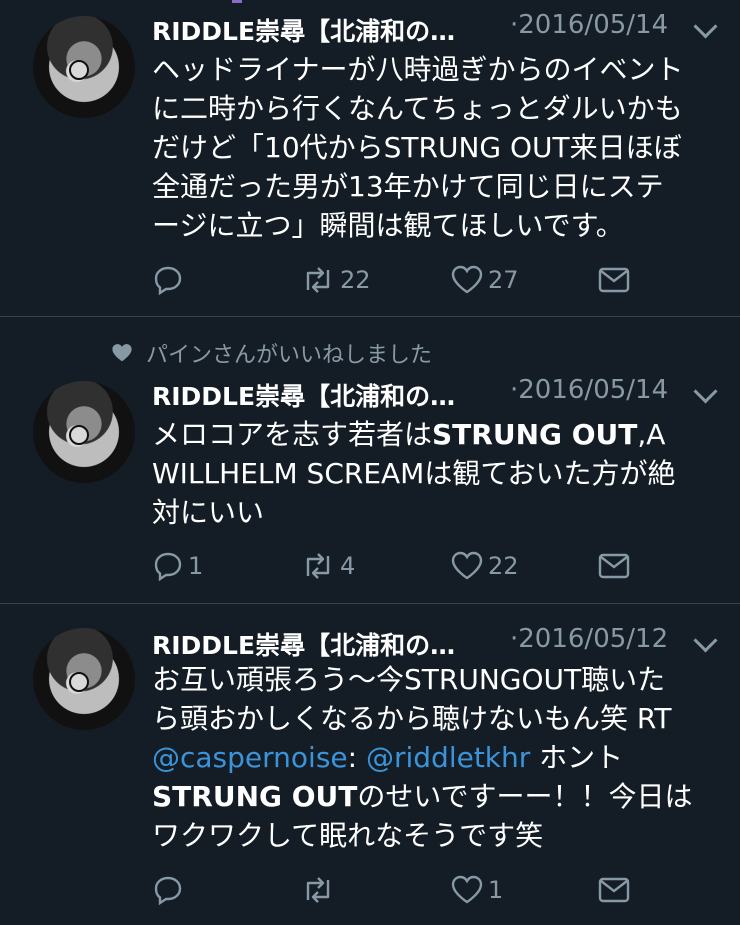  What do you see at coordinates (484, 566) in the screenshot?
I see `like-button: 22` at bounding box center [484, 566].